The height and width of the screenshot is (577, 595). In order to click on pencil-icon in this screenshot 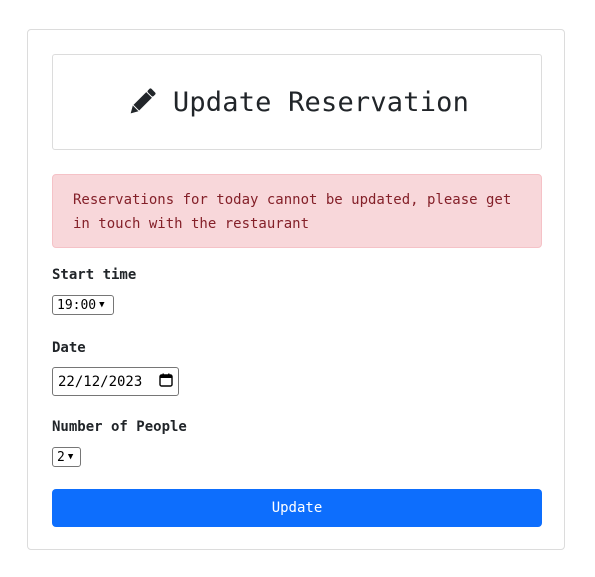, I will do `click(142, 102)`.